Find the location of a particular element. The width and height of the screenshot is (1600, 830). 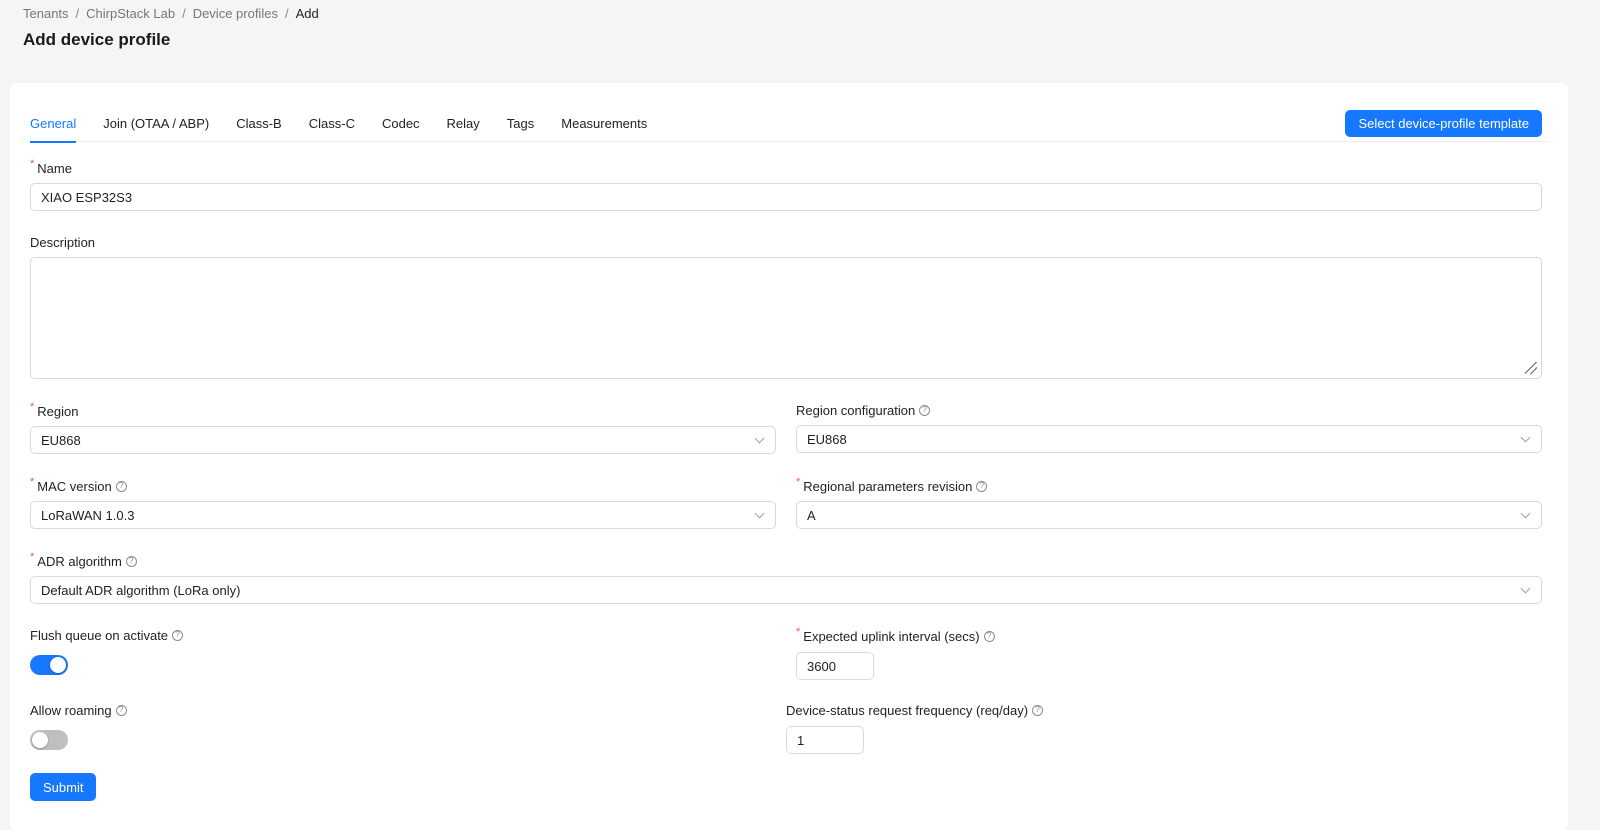

adr-value: Default ADR algorithm (LoRa only) is located at coordinates (141, 590).